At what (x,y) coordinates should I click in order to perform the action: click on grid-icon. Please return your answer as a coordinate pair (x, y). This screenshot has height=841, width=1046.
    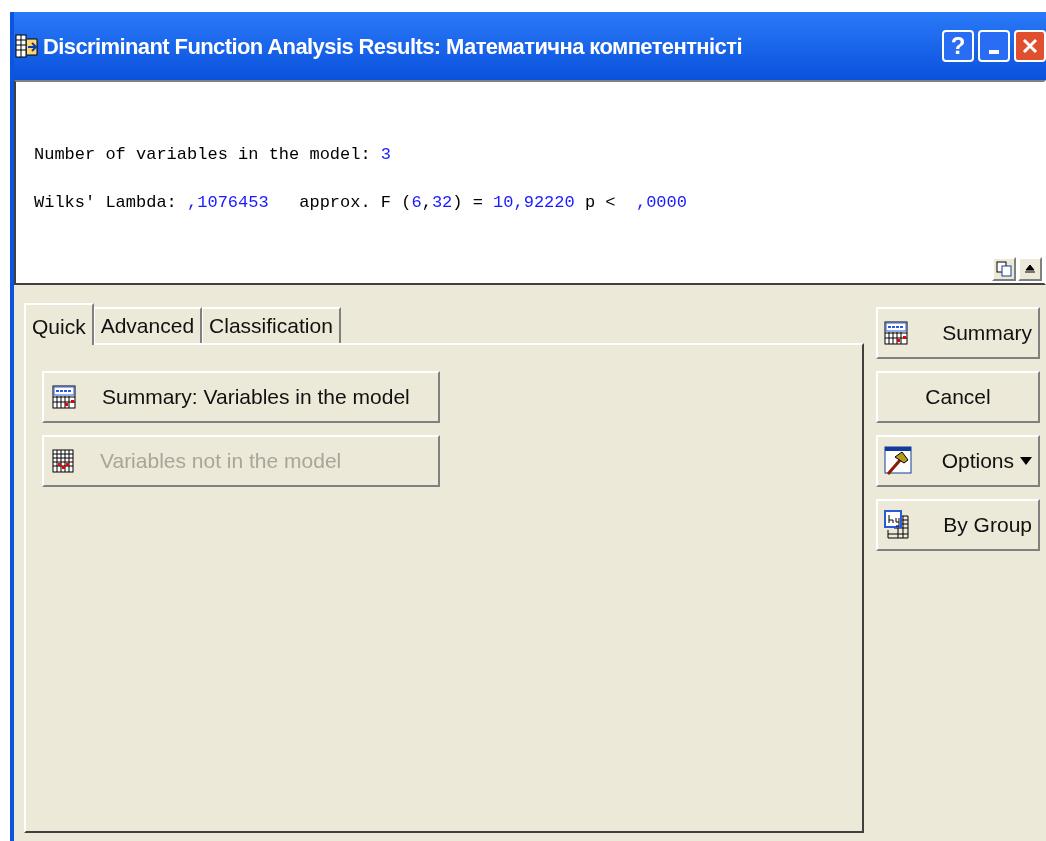
    Looking at the image, I should click on (63, 461).